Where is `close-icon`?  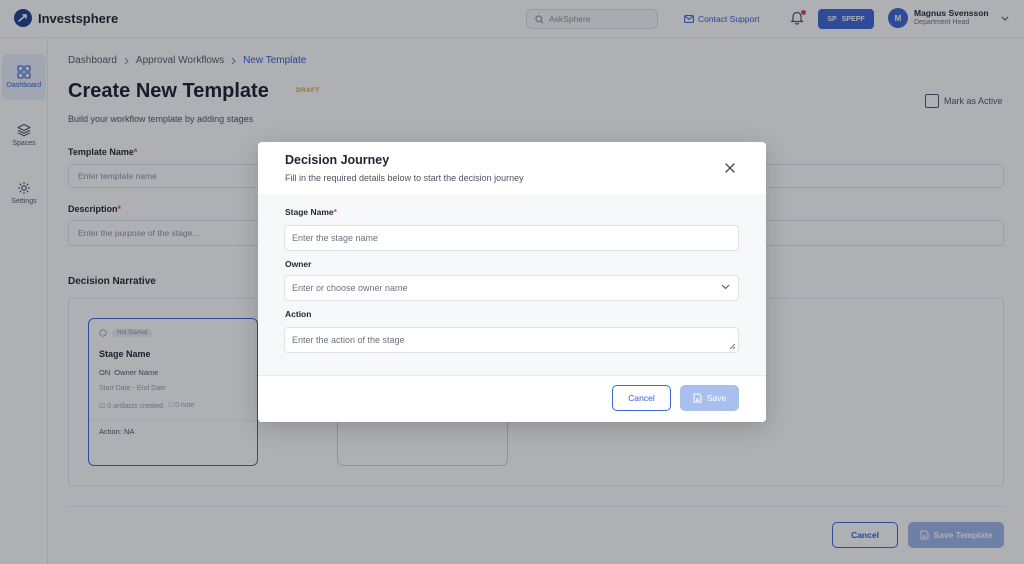
close-icon is located at coordinates (730, 168).